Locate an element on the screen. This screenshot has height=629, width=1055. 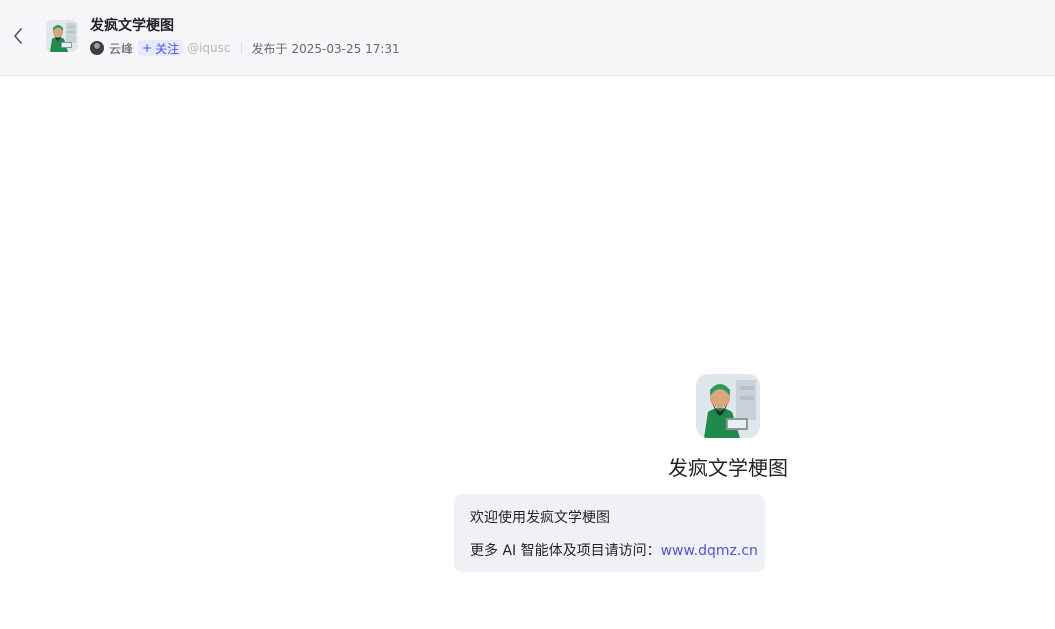
bot-title: 发疯文学梗图 is located at coordinates (132, 26).